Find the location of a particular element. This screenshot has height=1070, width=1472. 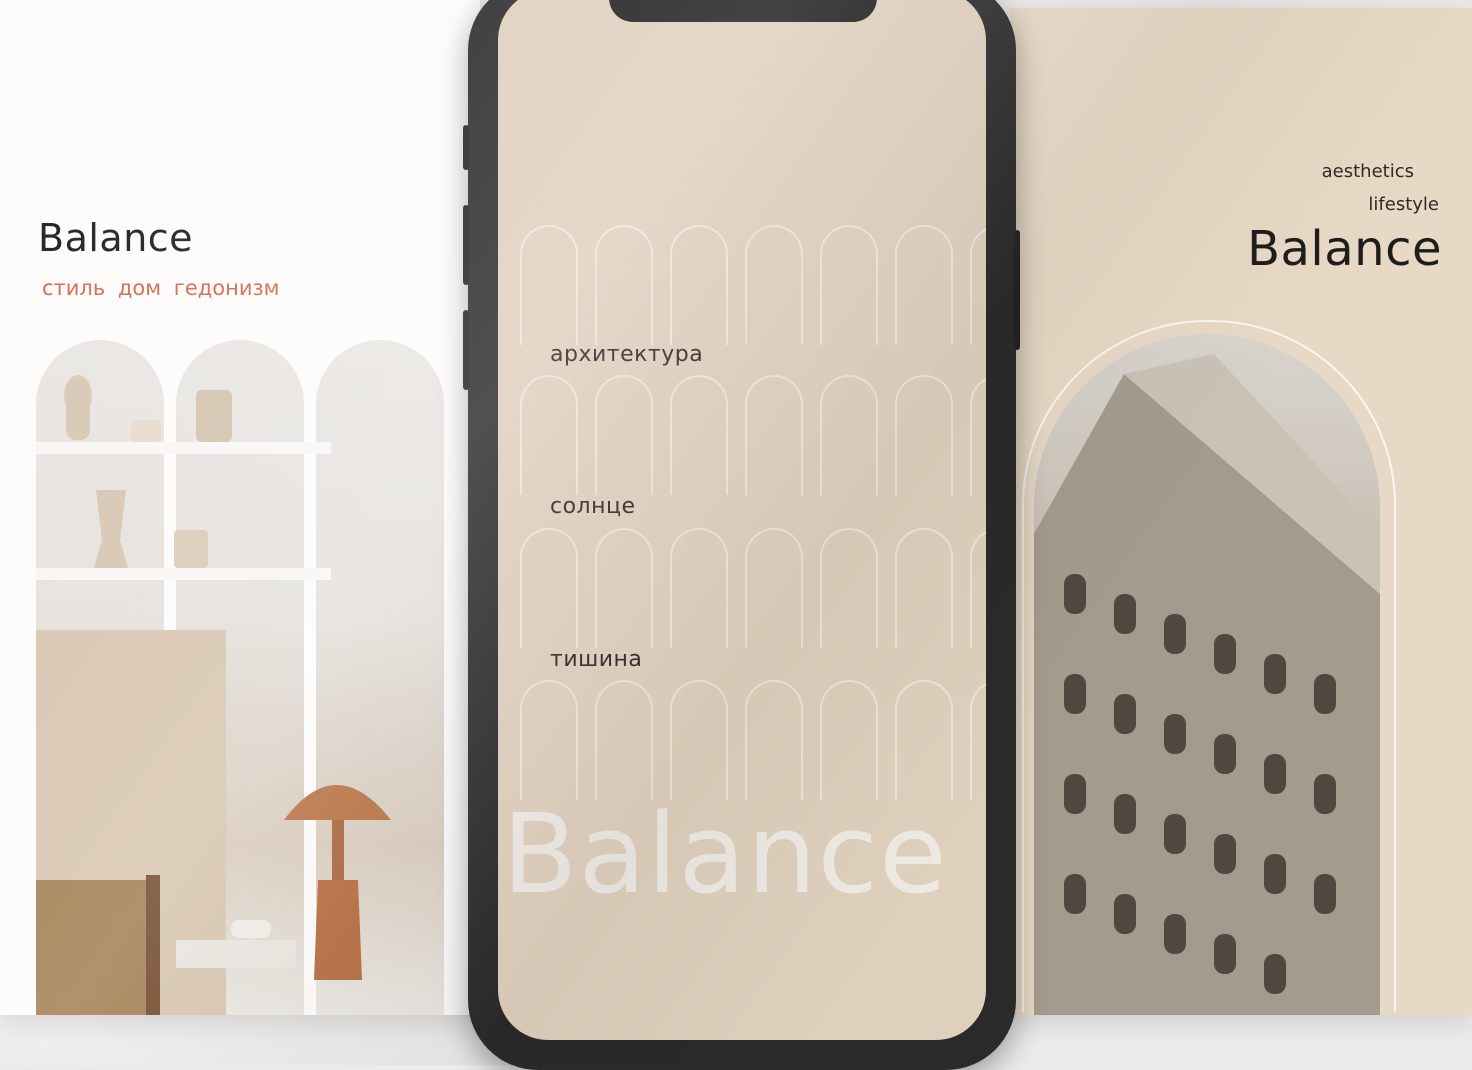

phone-power-button is located at coordinates (1017, 290).